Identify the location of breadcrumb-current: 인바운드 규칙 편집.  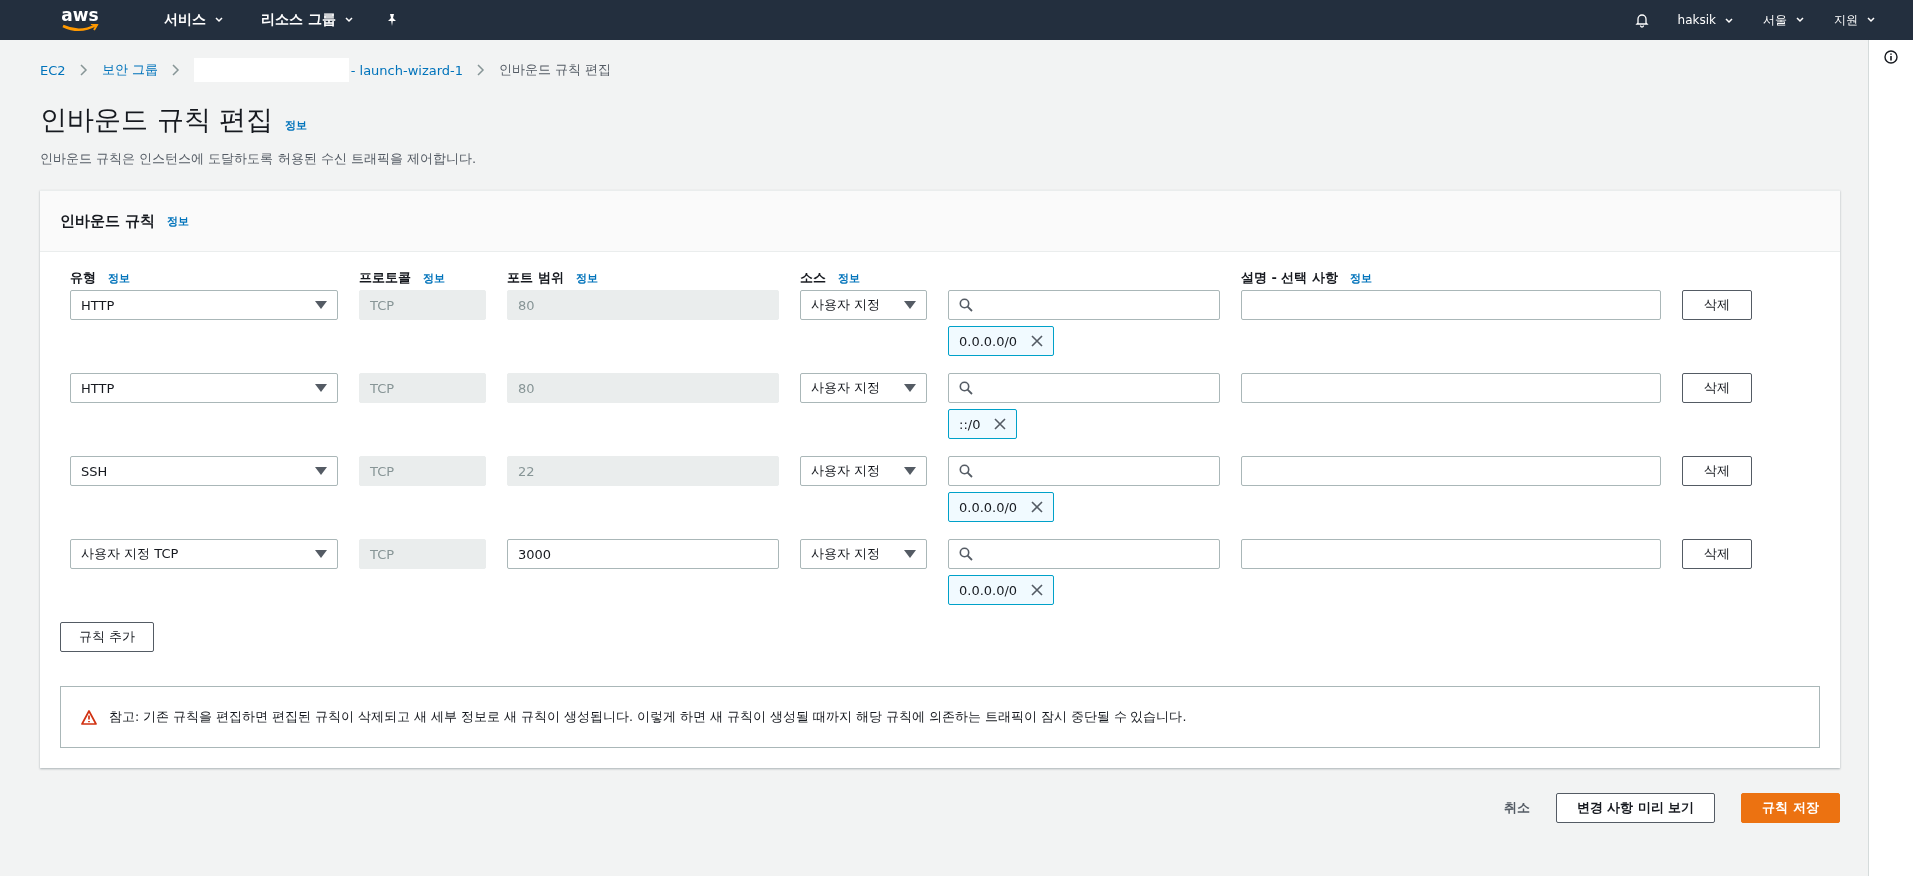
(555, 70).